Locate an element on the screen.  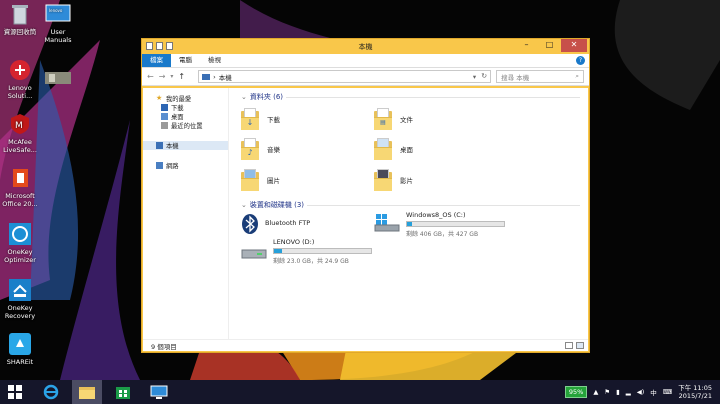
drive-usage-bar is located at coordinates (322, 251).